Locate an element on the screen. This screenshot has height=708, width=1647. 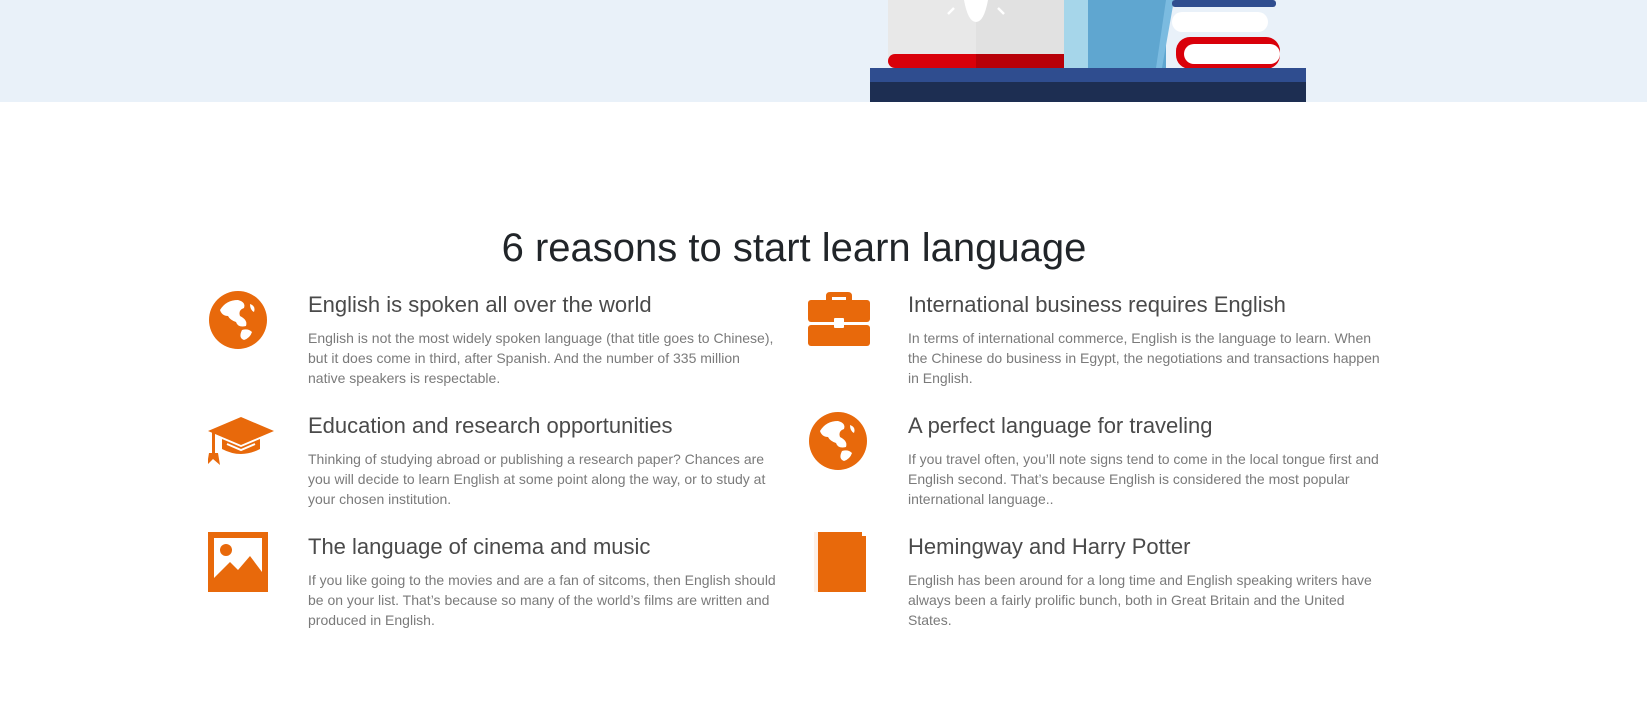
image-icon is located at coordinates (241, 565).